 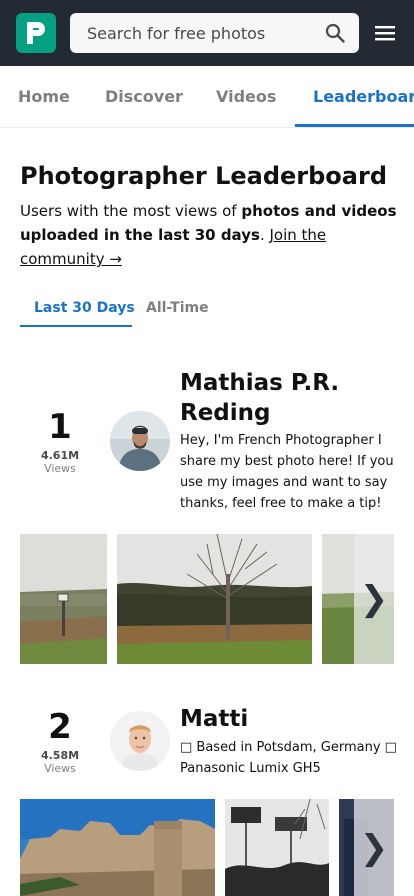 I want to click on search-input, so click(x=195, y=33).